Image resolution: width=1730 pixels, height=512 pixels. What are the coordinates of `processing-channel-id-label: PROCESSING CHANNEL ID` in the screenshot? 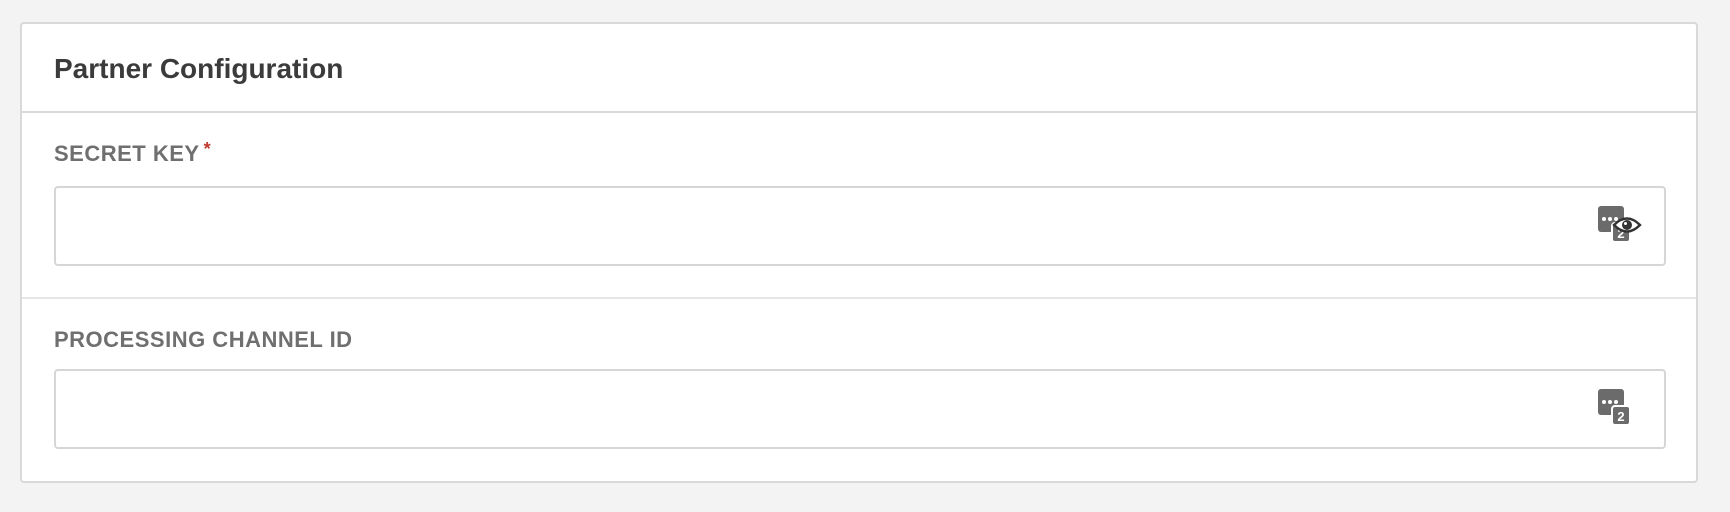 It's located at (203, 339).